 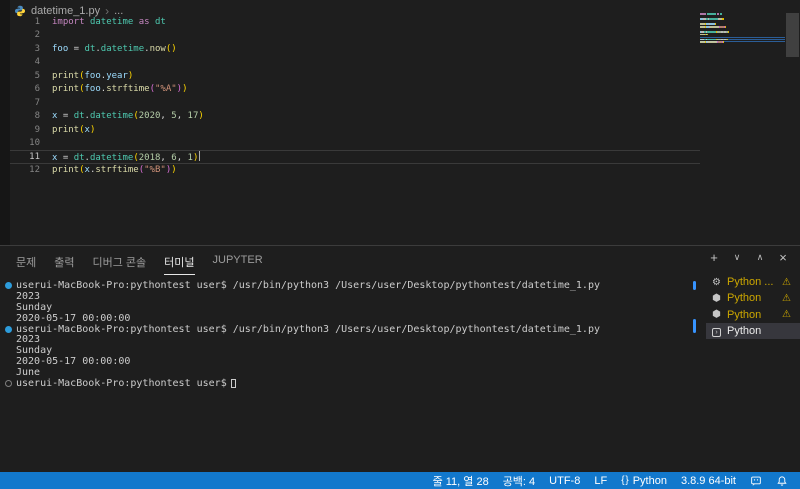 I want to click on warning-icon: ⚠, so click(x=786, y=298).